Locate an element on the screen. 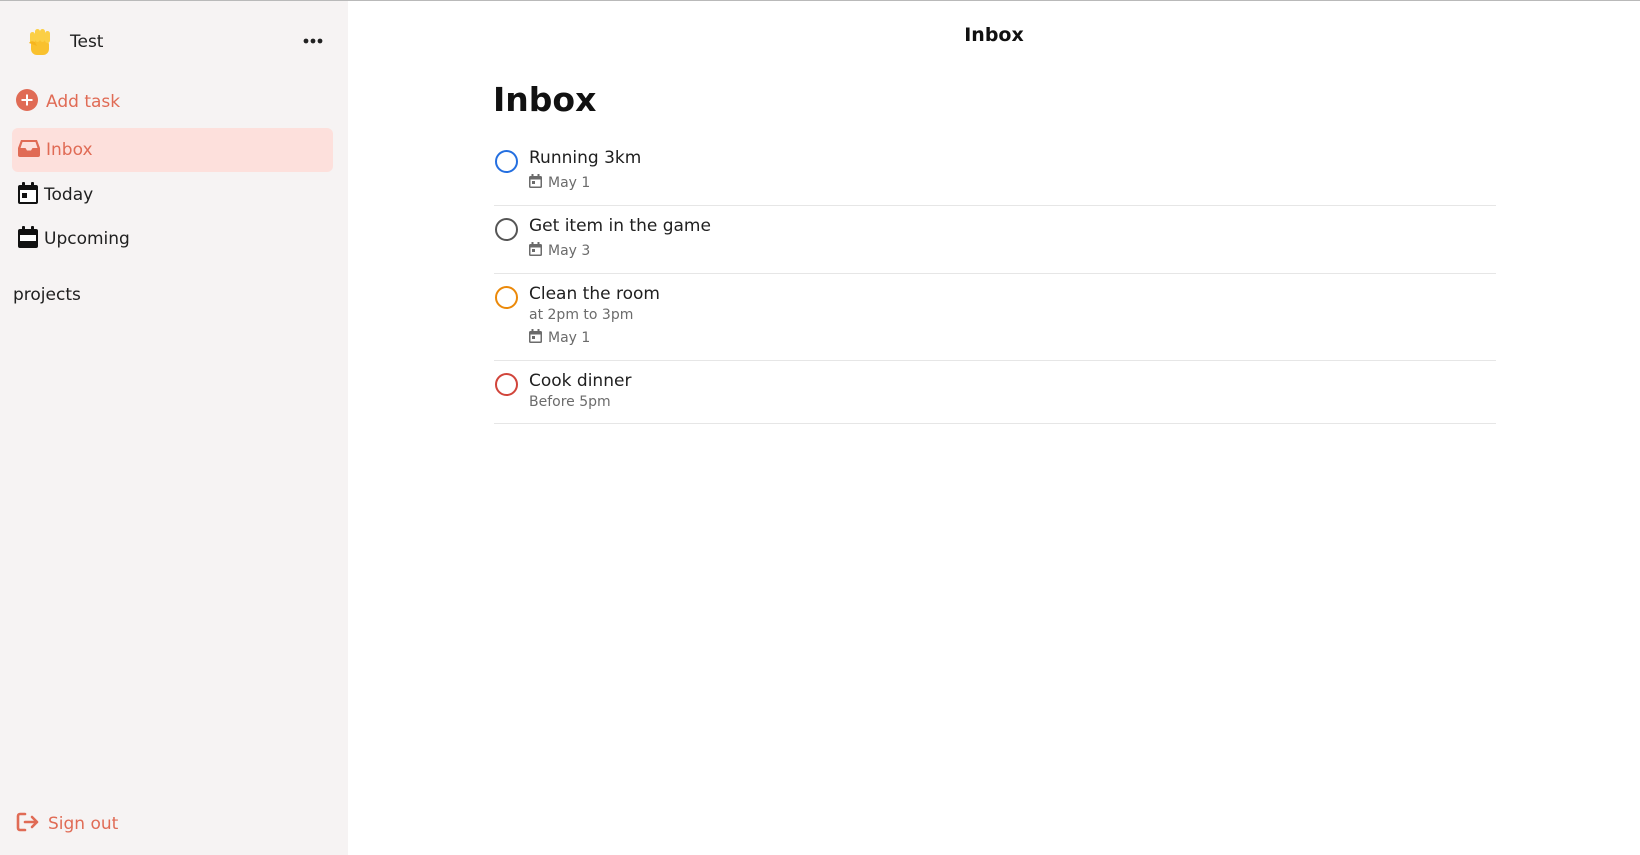 The image size is (1640, 855). task-item: Cook dinner Before 5pm is located at coordinates (995, 392).